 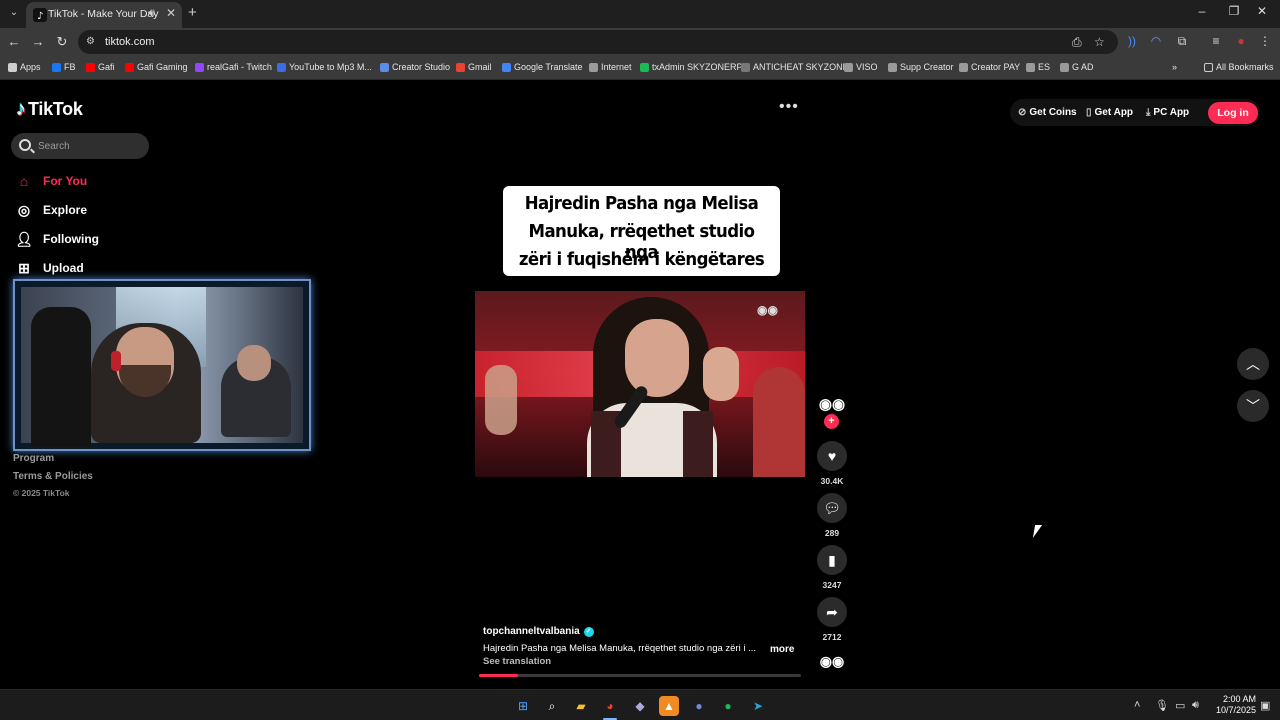 I want to click on discord-icon: ●, so click(x=699, y=706).